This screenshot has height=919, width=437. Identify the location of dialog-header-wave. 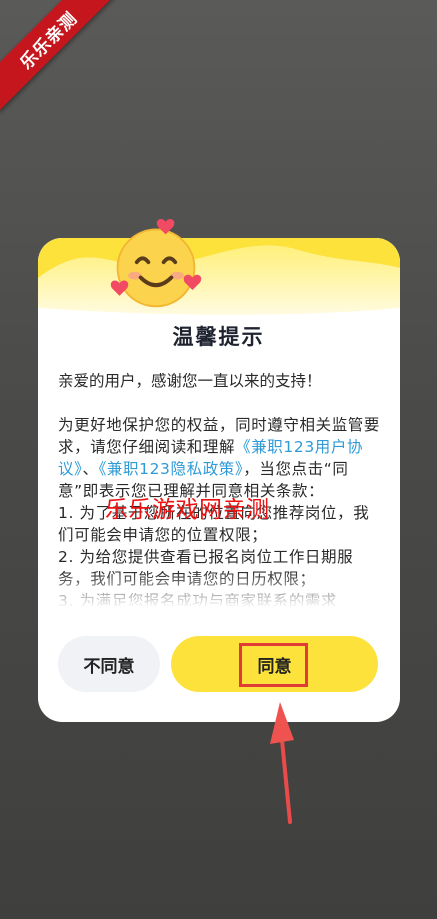
(219, 278).